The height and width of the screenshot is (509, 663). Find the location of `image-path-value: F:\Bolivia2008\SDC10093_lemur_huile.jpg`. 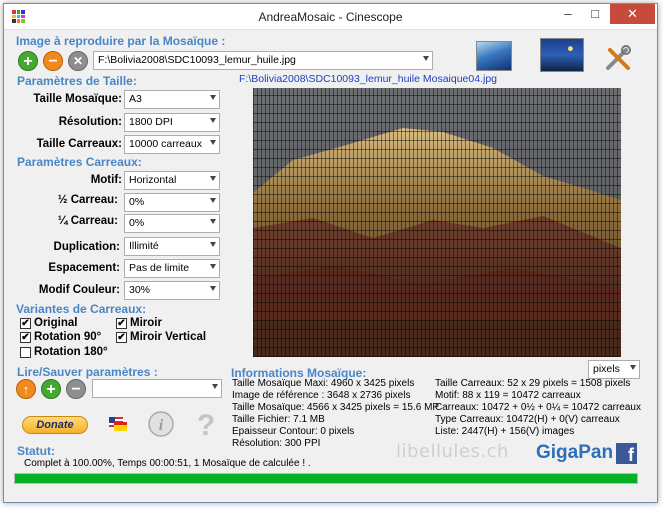

image-path-value: F:\Bolivia2008\SDC10093_lemur_huile.jpg is located at coordinates (197, 60).